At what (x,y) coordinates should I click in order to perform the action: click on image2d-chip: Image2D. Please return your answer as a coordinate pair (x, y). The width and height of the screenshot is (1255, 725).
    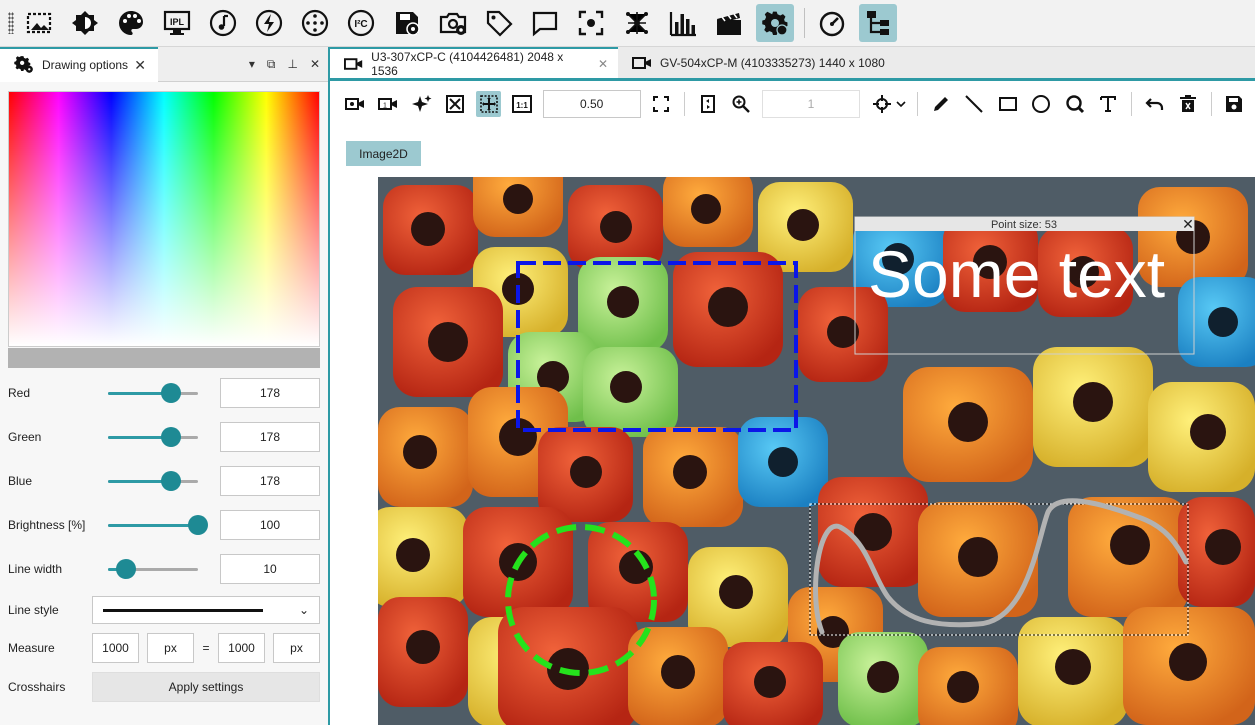
    Looking at the image, I should click on (383, 153).